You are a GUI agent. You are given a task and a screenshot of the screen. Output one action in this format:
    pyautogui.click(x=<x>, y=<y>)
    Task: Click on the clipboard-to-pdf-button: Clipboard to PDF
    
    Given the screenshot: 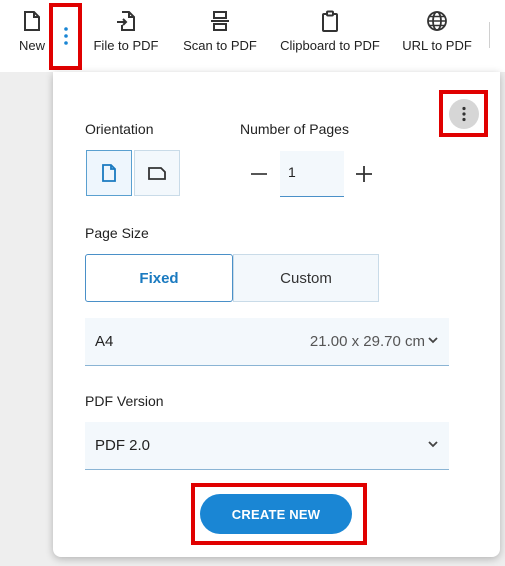 What is the action you would take?
    pyautogui.click(x=330, y=36)
    